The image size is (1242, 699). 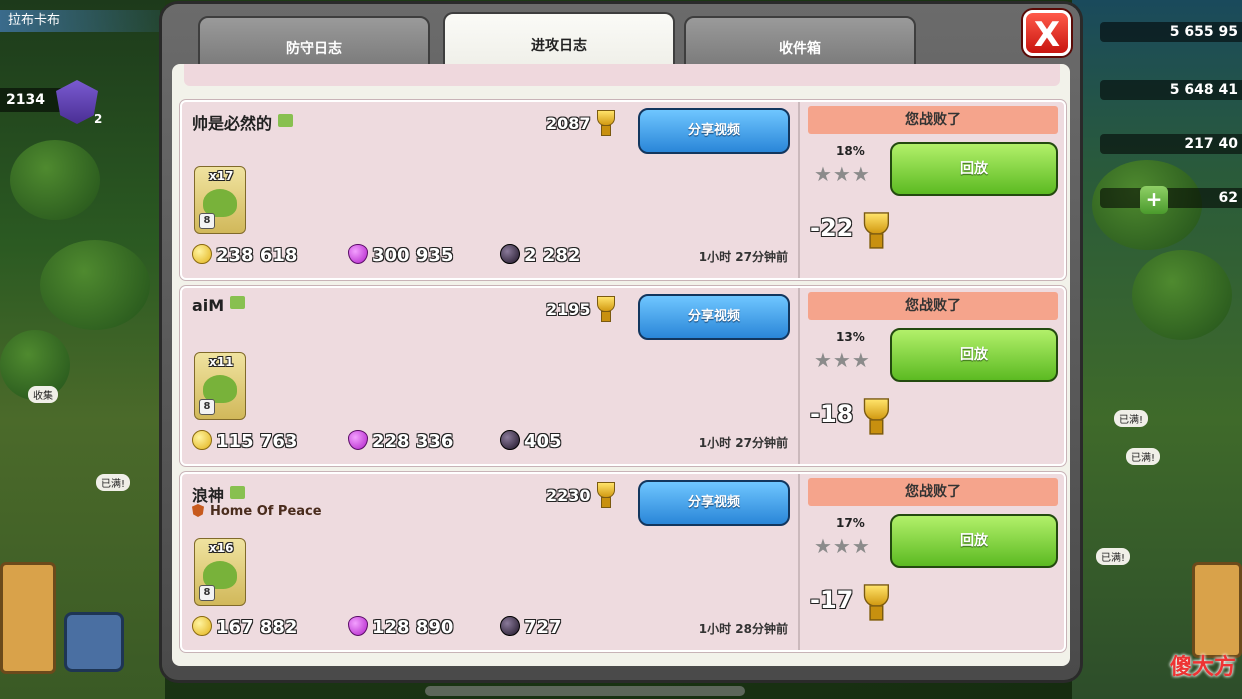 I want to click on troop-card: x16 8, so click(x=220, y=572).